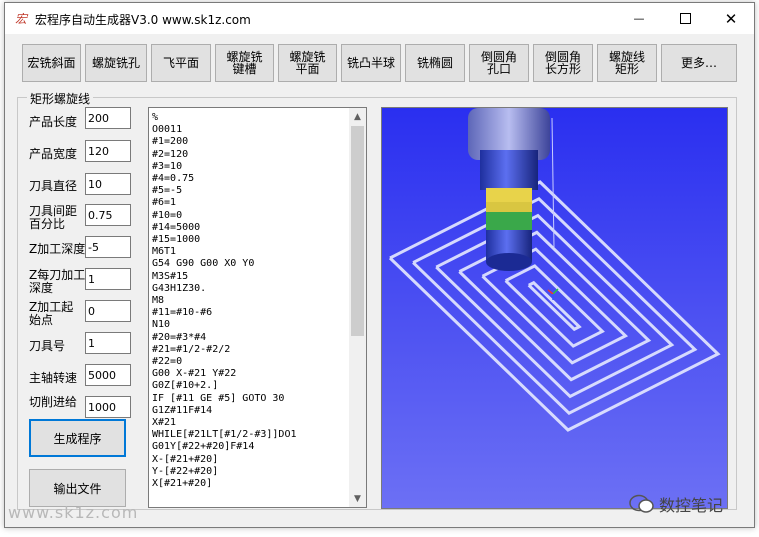 The height and width of the screenshot is (537, 759). Describe the element at coordinates (185, 471) in the screenshot. I see `gcode-line: Y-[#22+#20]` at that location.